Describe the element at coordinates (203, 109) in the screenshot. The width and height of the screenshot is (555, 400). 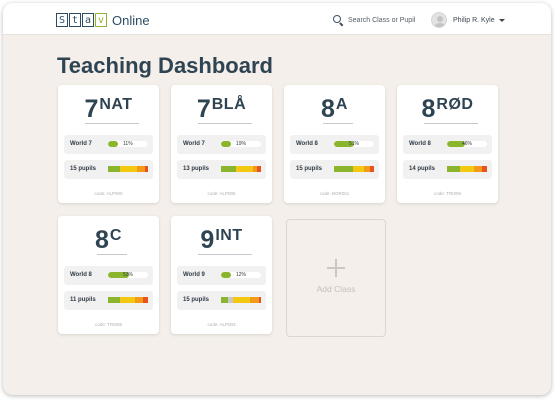
I see `class-grade: 7` at that location.